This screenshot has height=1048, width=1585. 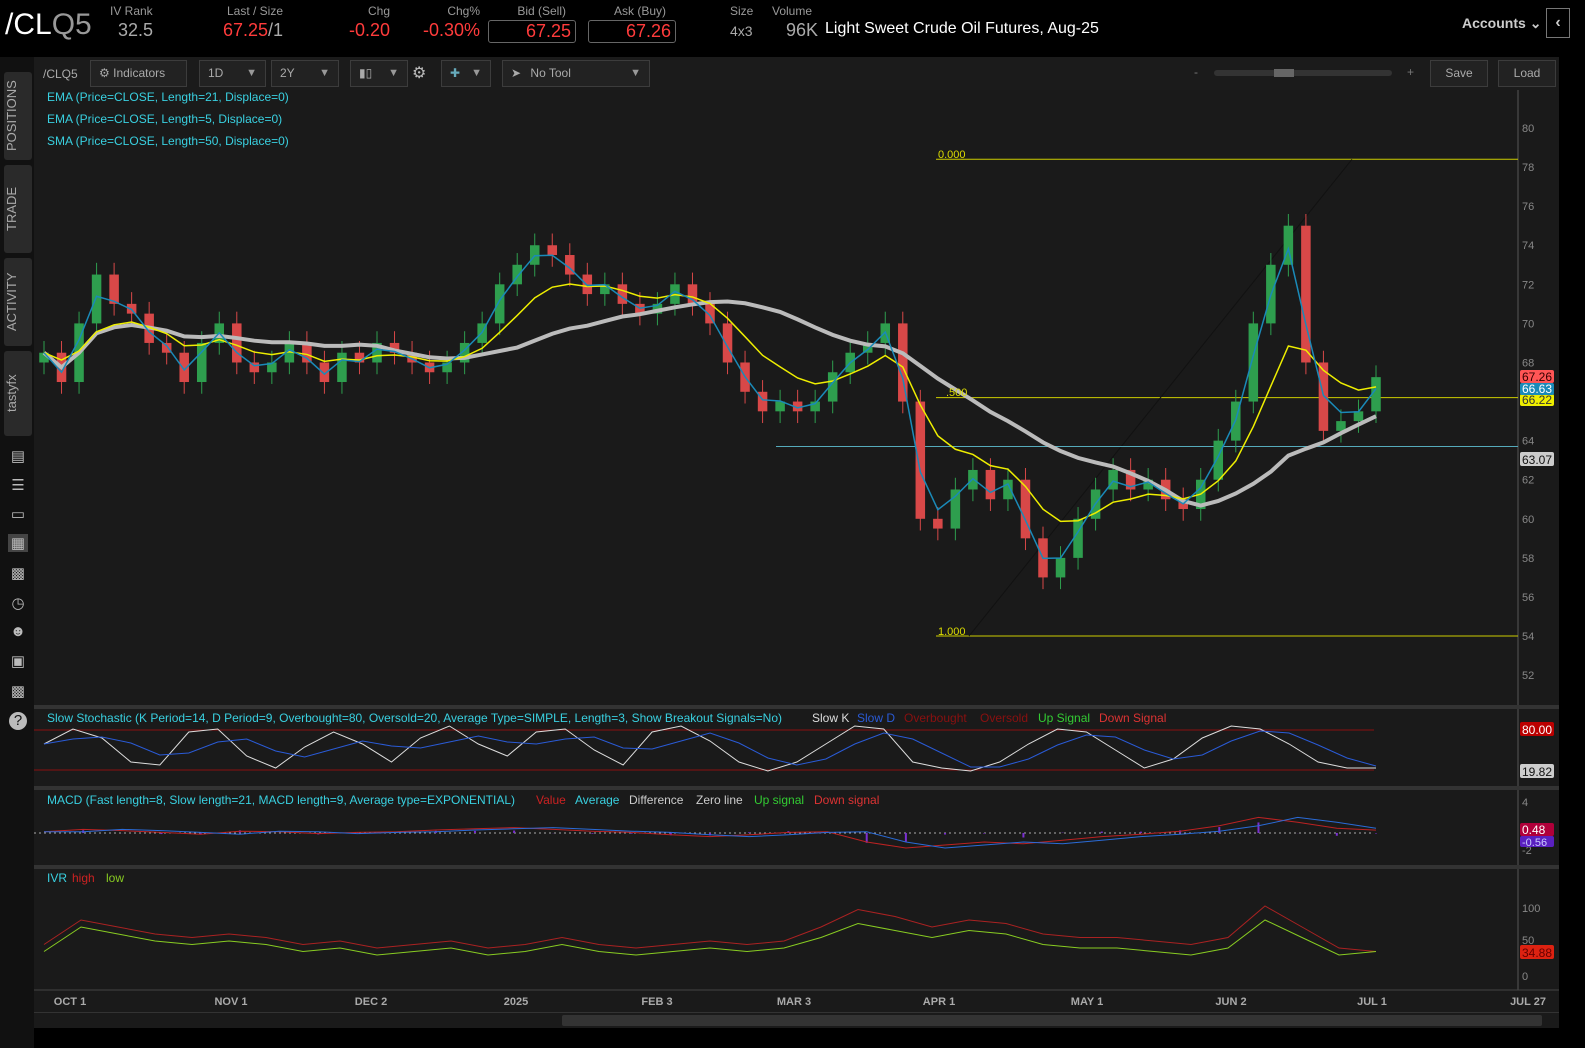 I want to click on badge-sma50: 63.07, so click(x=1537, y=459).